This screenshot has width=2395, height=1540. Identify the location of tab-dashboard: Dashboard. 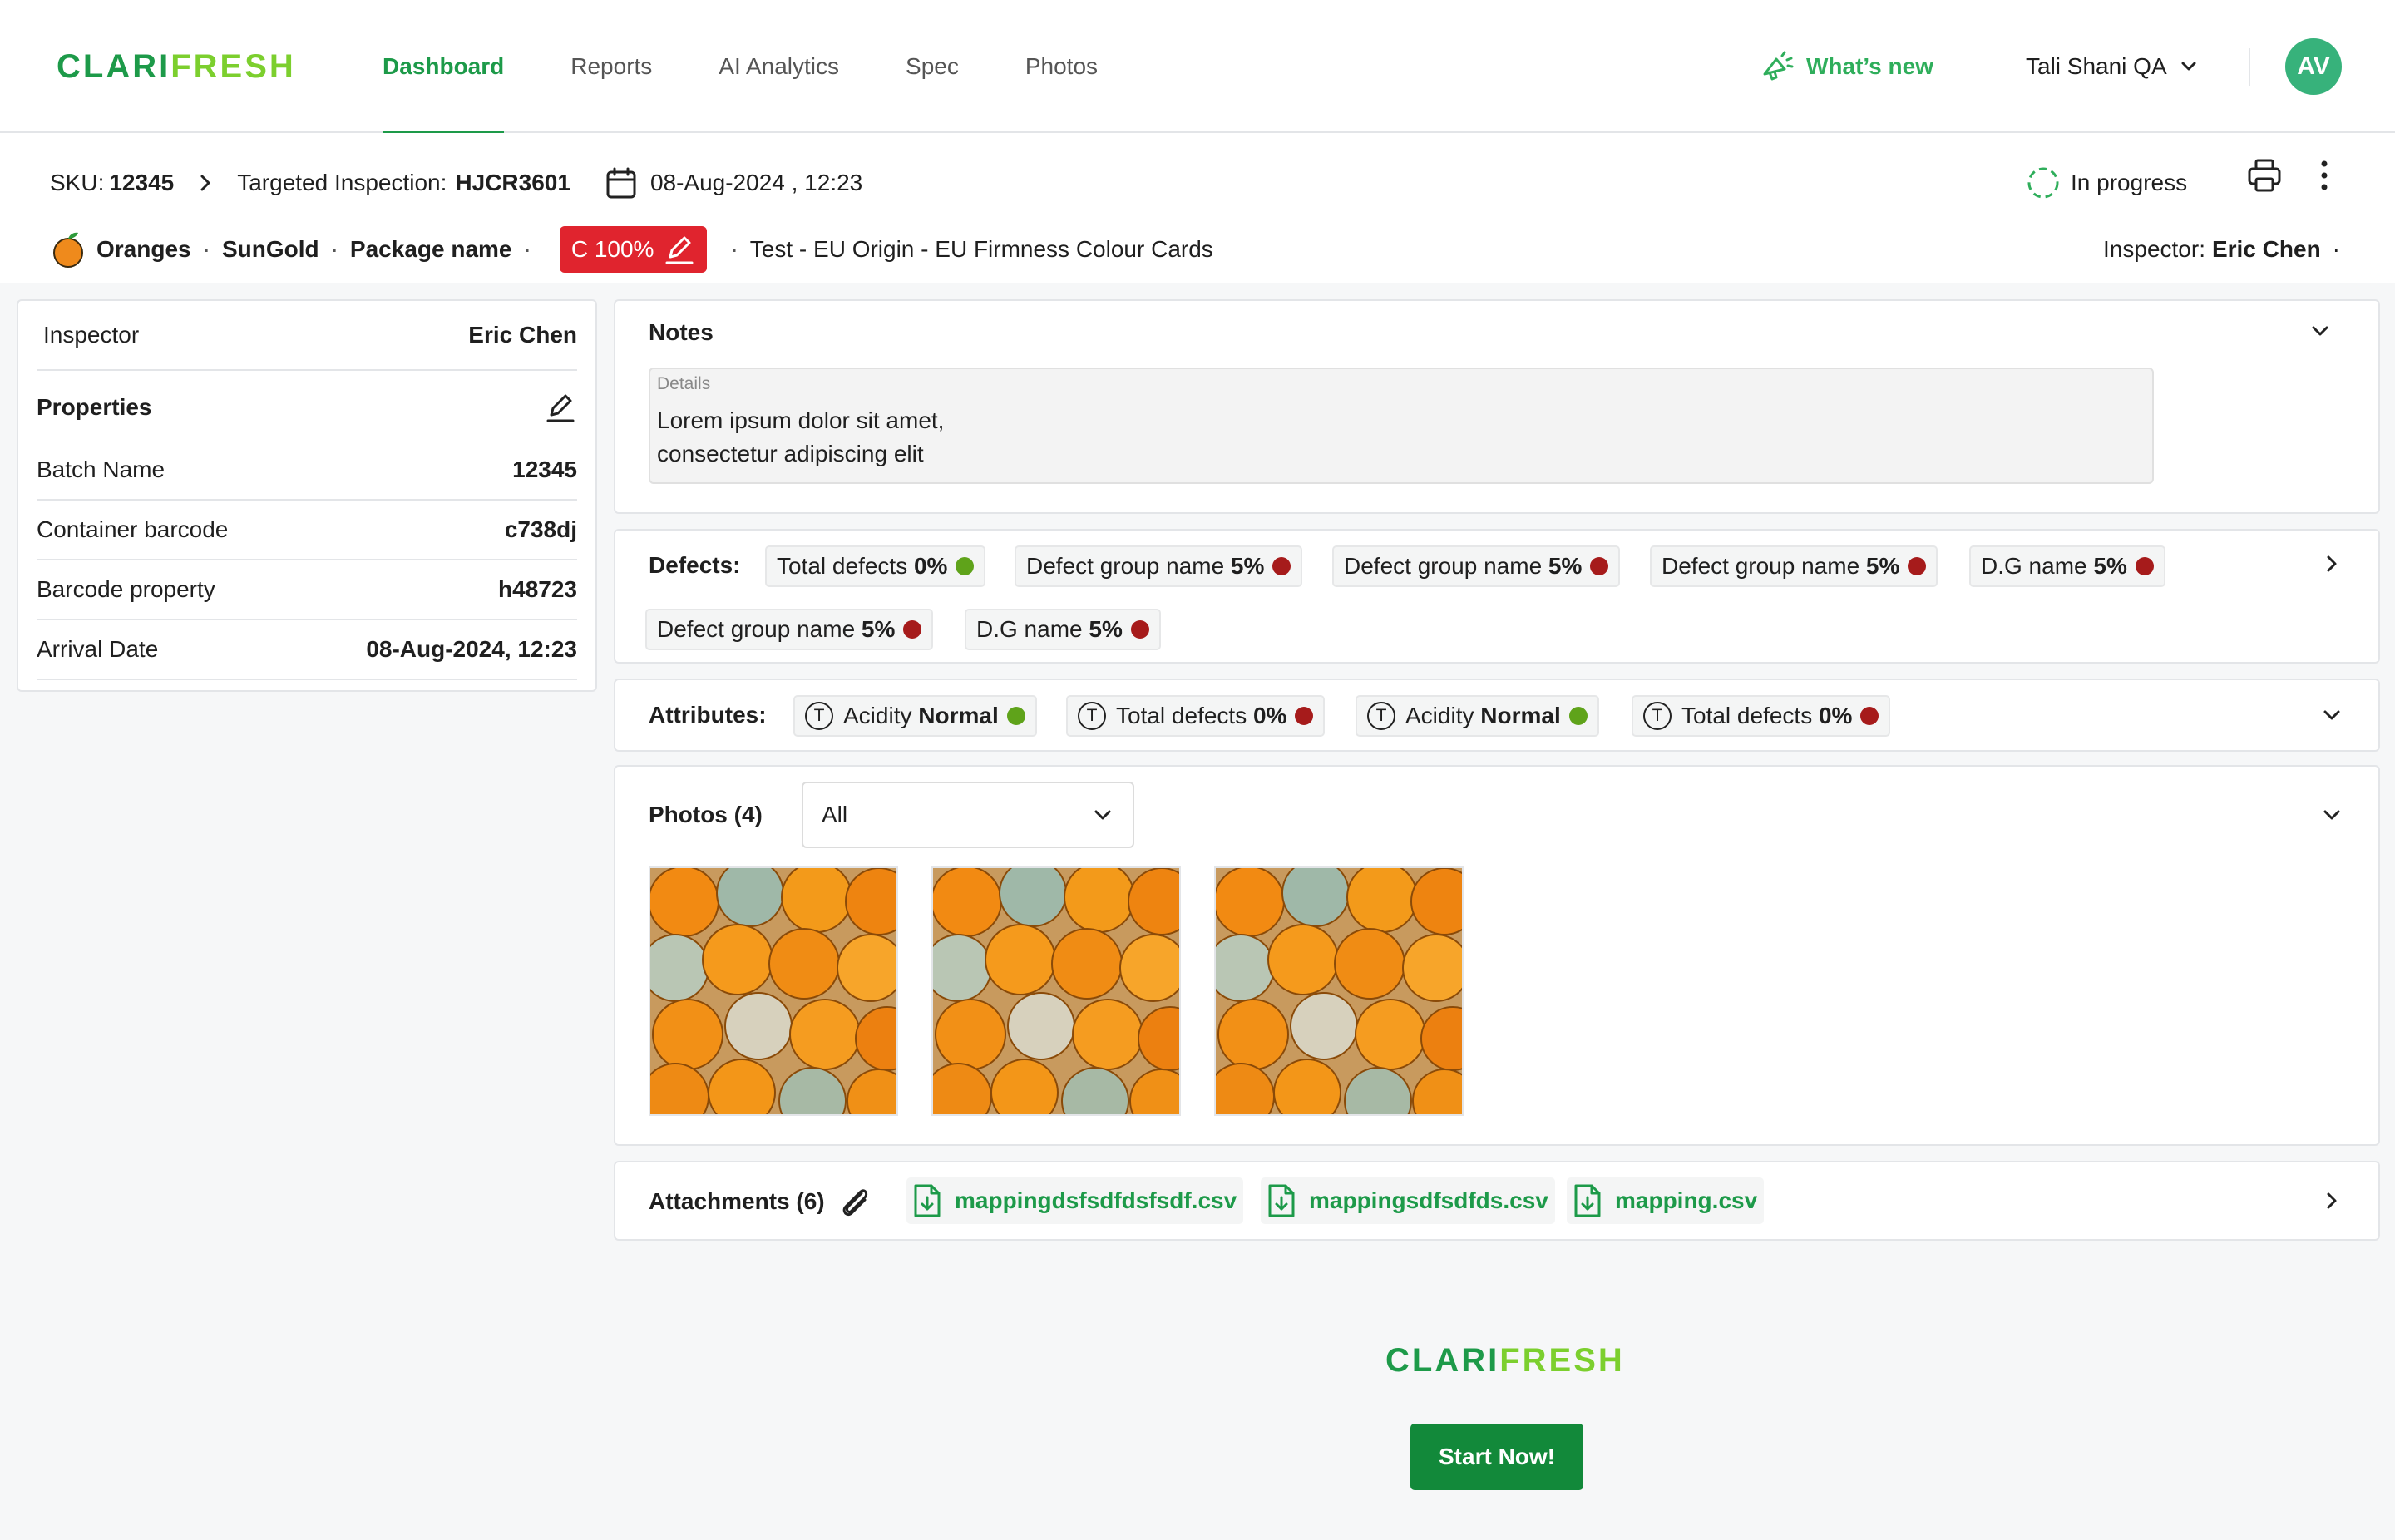
(443, 67).